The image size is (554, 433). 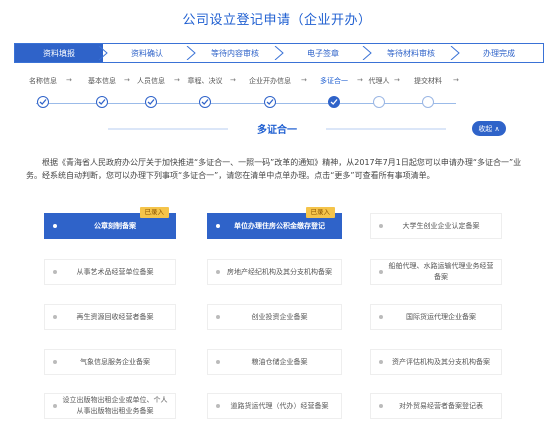 I want to click on item-card: 资产评估机构及其分支机构备案, so click(x=436, y=362).